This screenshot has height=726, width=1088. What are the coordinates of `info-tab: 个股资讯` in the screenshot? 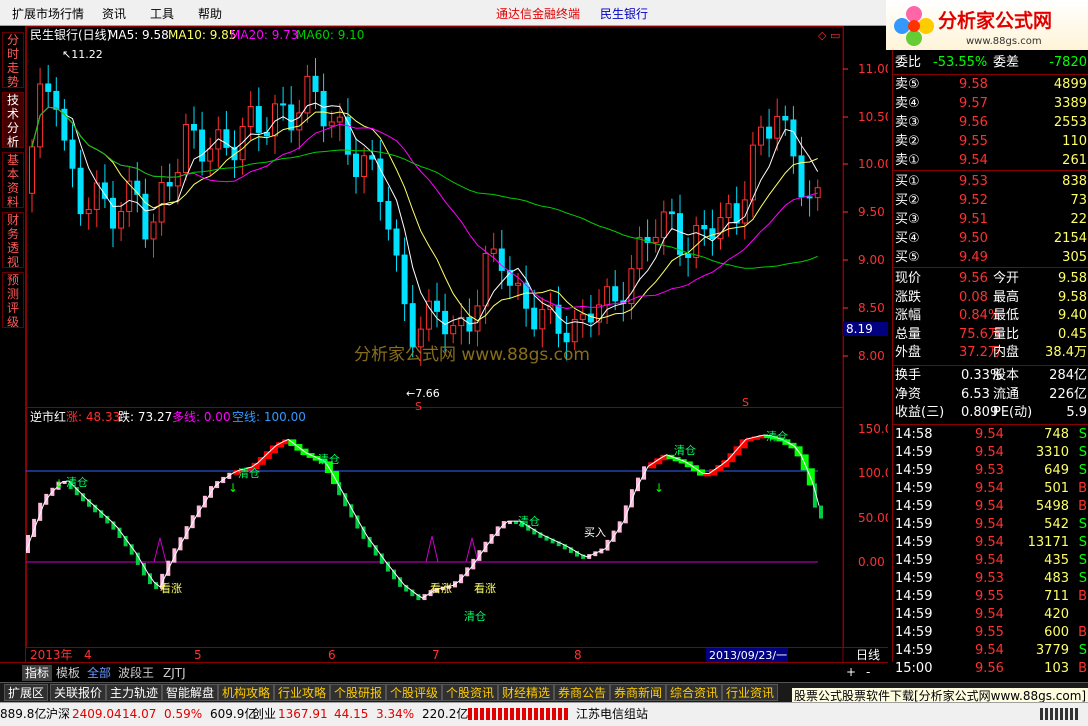 It's located at (470, 692).